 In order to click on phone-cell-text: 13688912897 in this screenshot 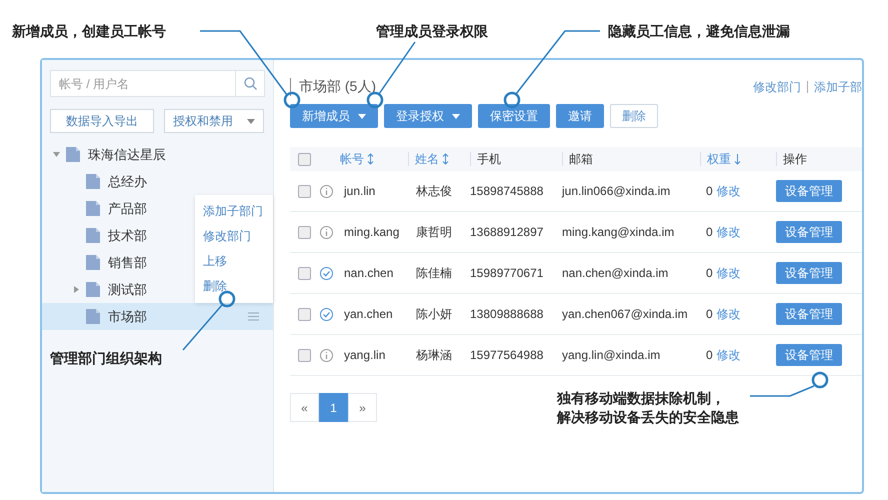, I will do `click(507, 232)`.